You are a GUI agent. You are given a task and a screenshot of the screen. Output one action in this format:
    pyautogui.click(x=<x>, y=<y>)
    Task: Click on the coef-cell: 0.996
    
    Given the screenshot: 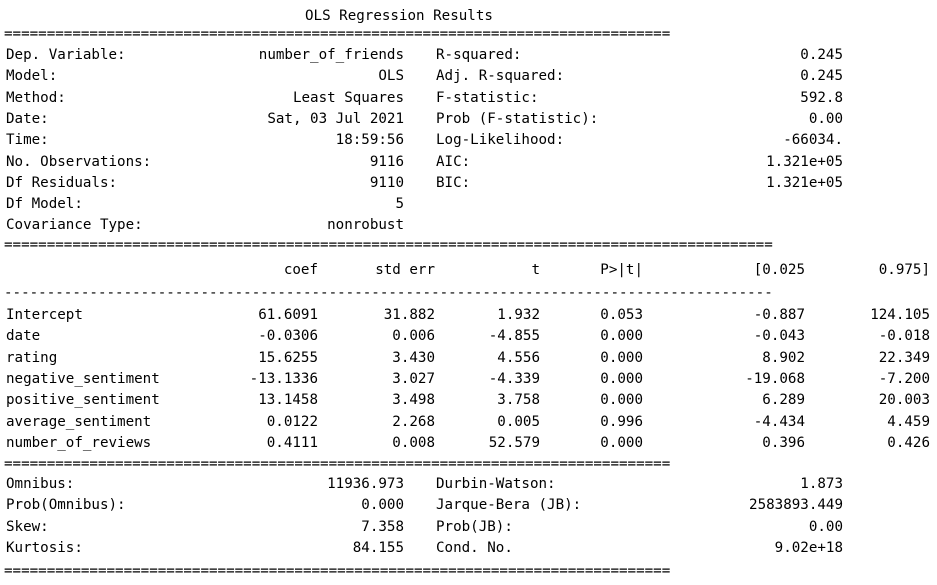 What is the action you would take?
    pyautogui.click(x=621, y=421)
    